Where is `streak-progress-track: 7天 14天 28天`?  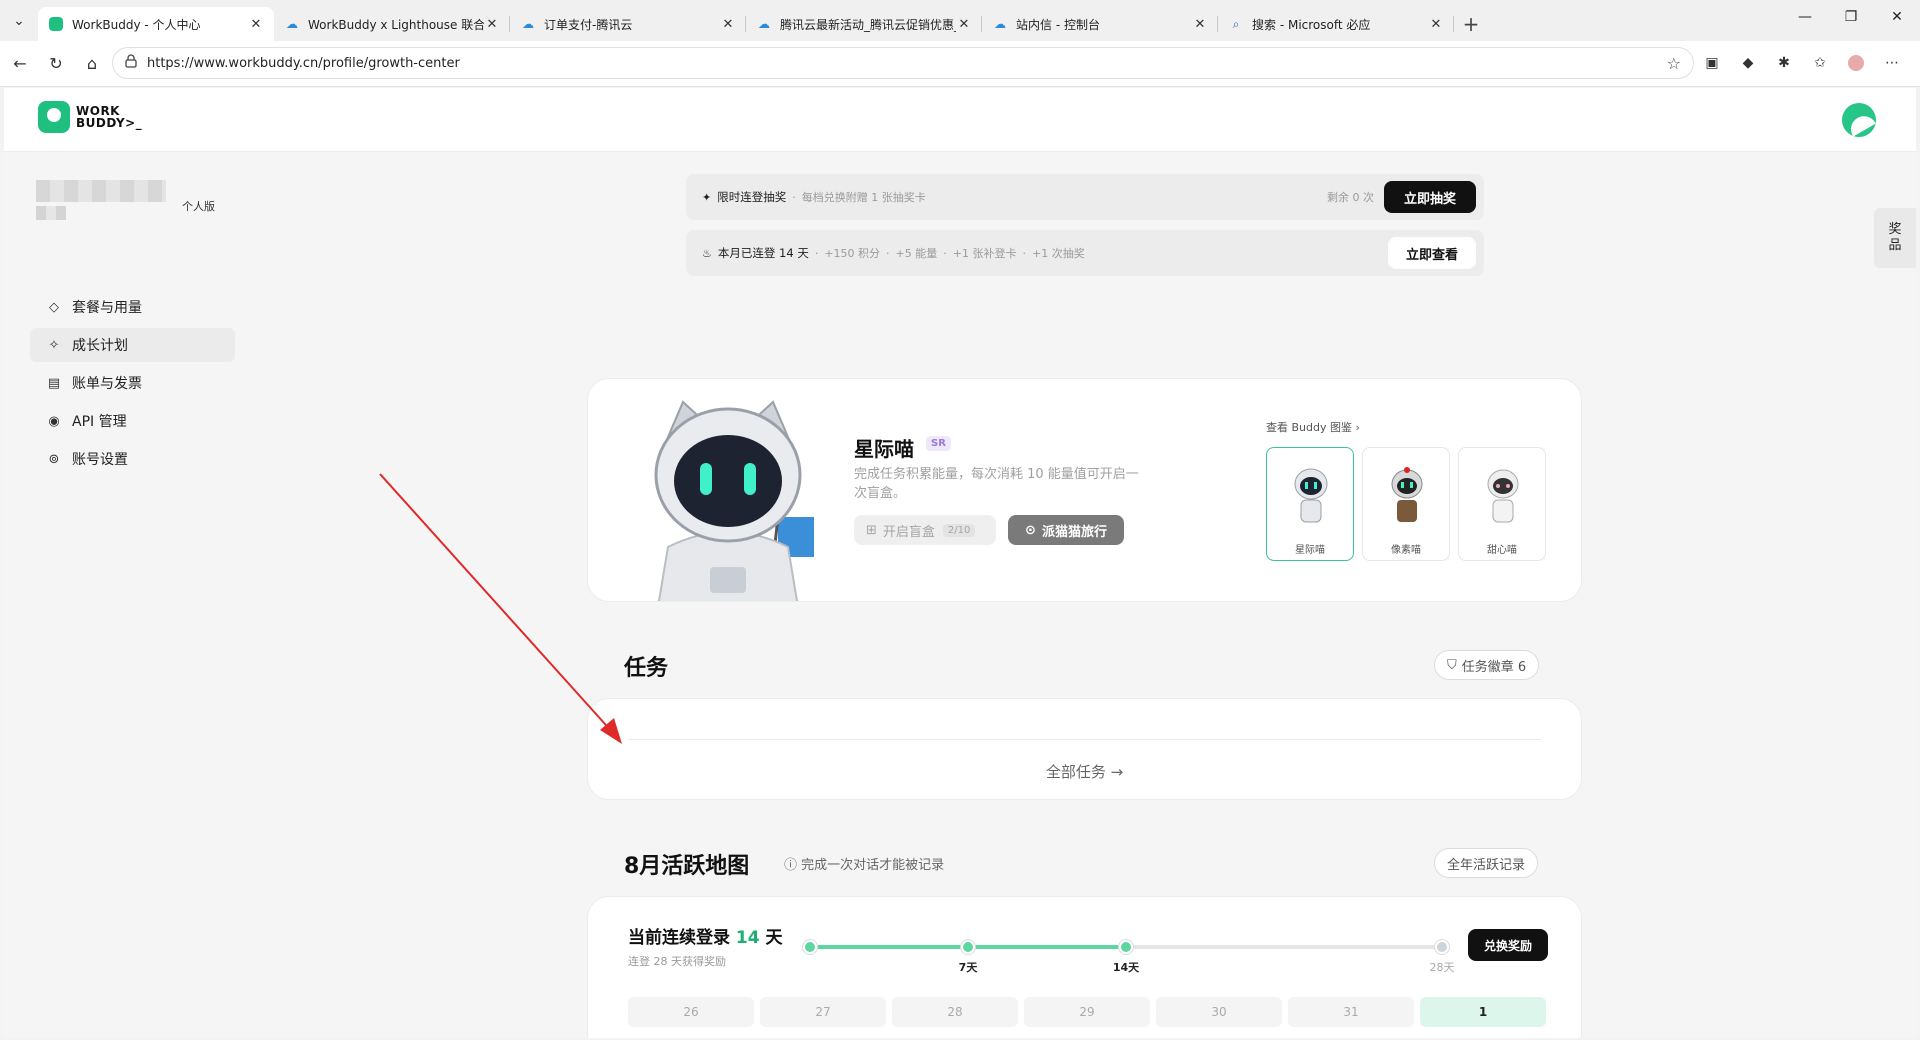
streak-progress-track: 7天 14天 28天 is located at coordinates (1129, 957).